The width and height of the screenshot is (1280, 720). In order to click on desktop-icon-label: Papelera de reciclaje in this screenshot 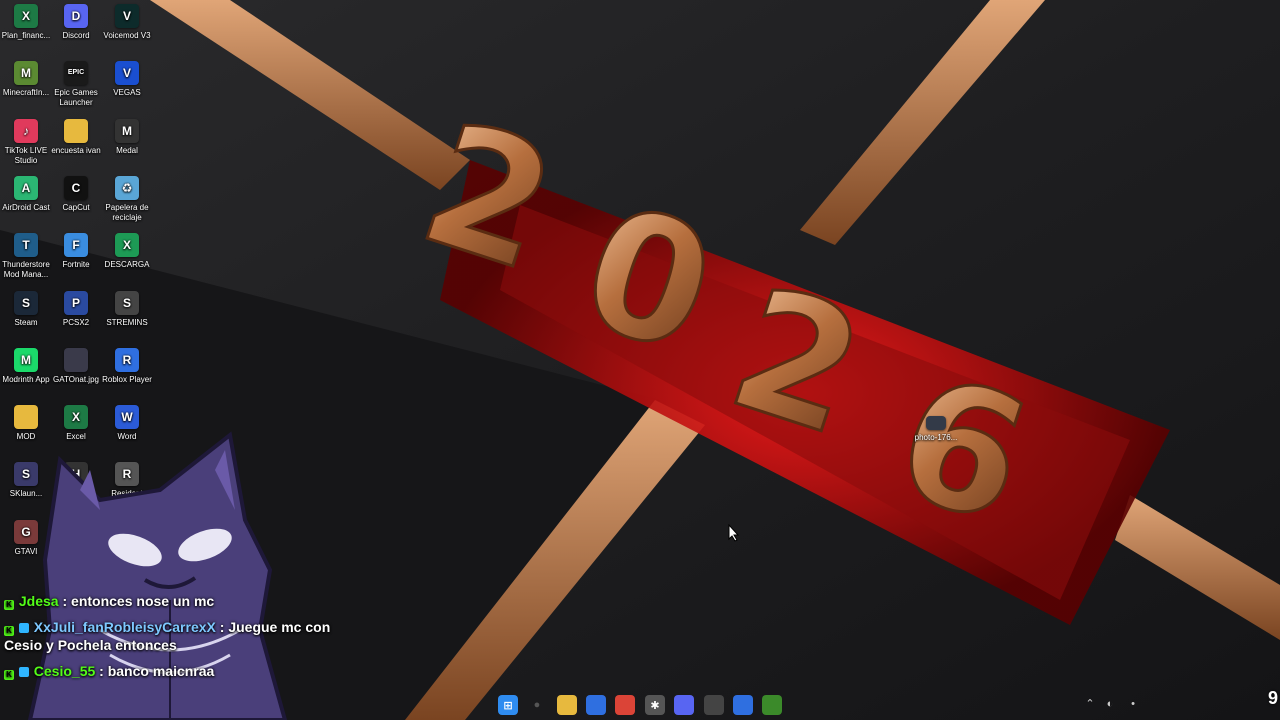, I will do `click(127, 212)`.